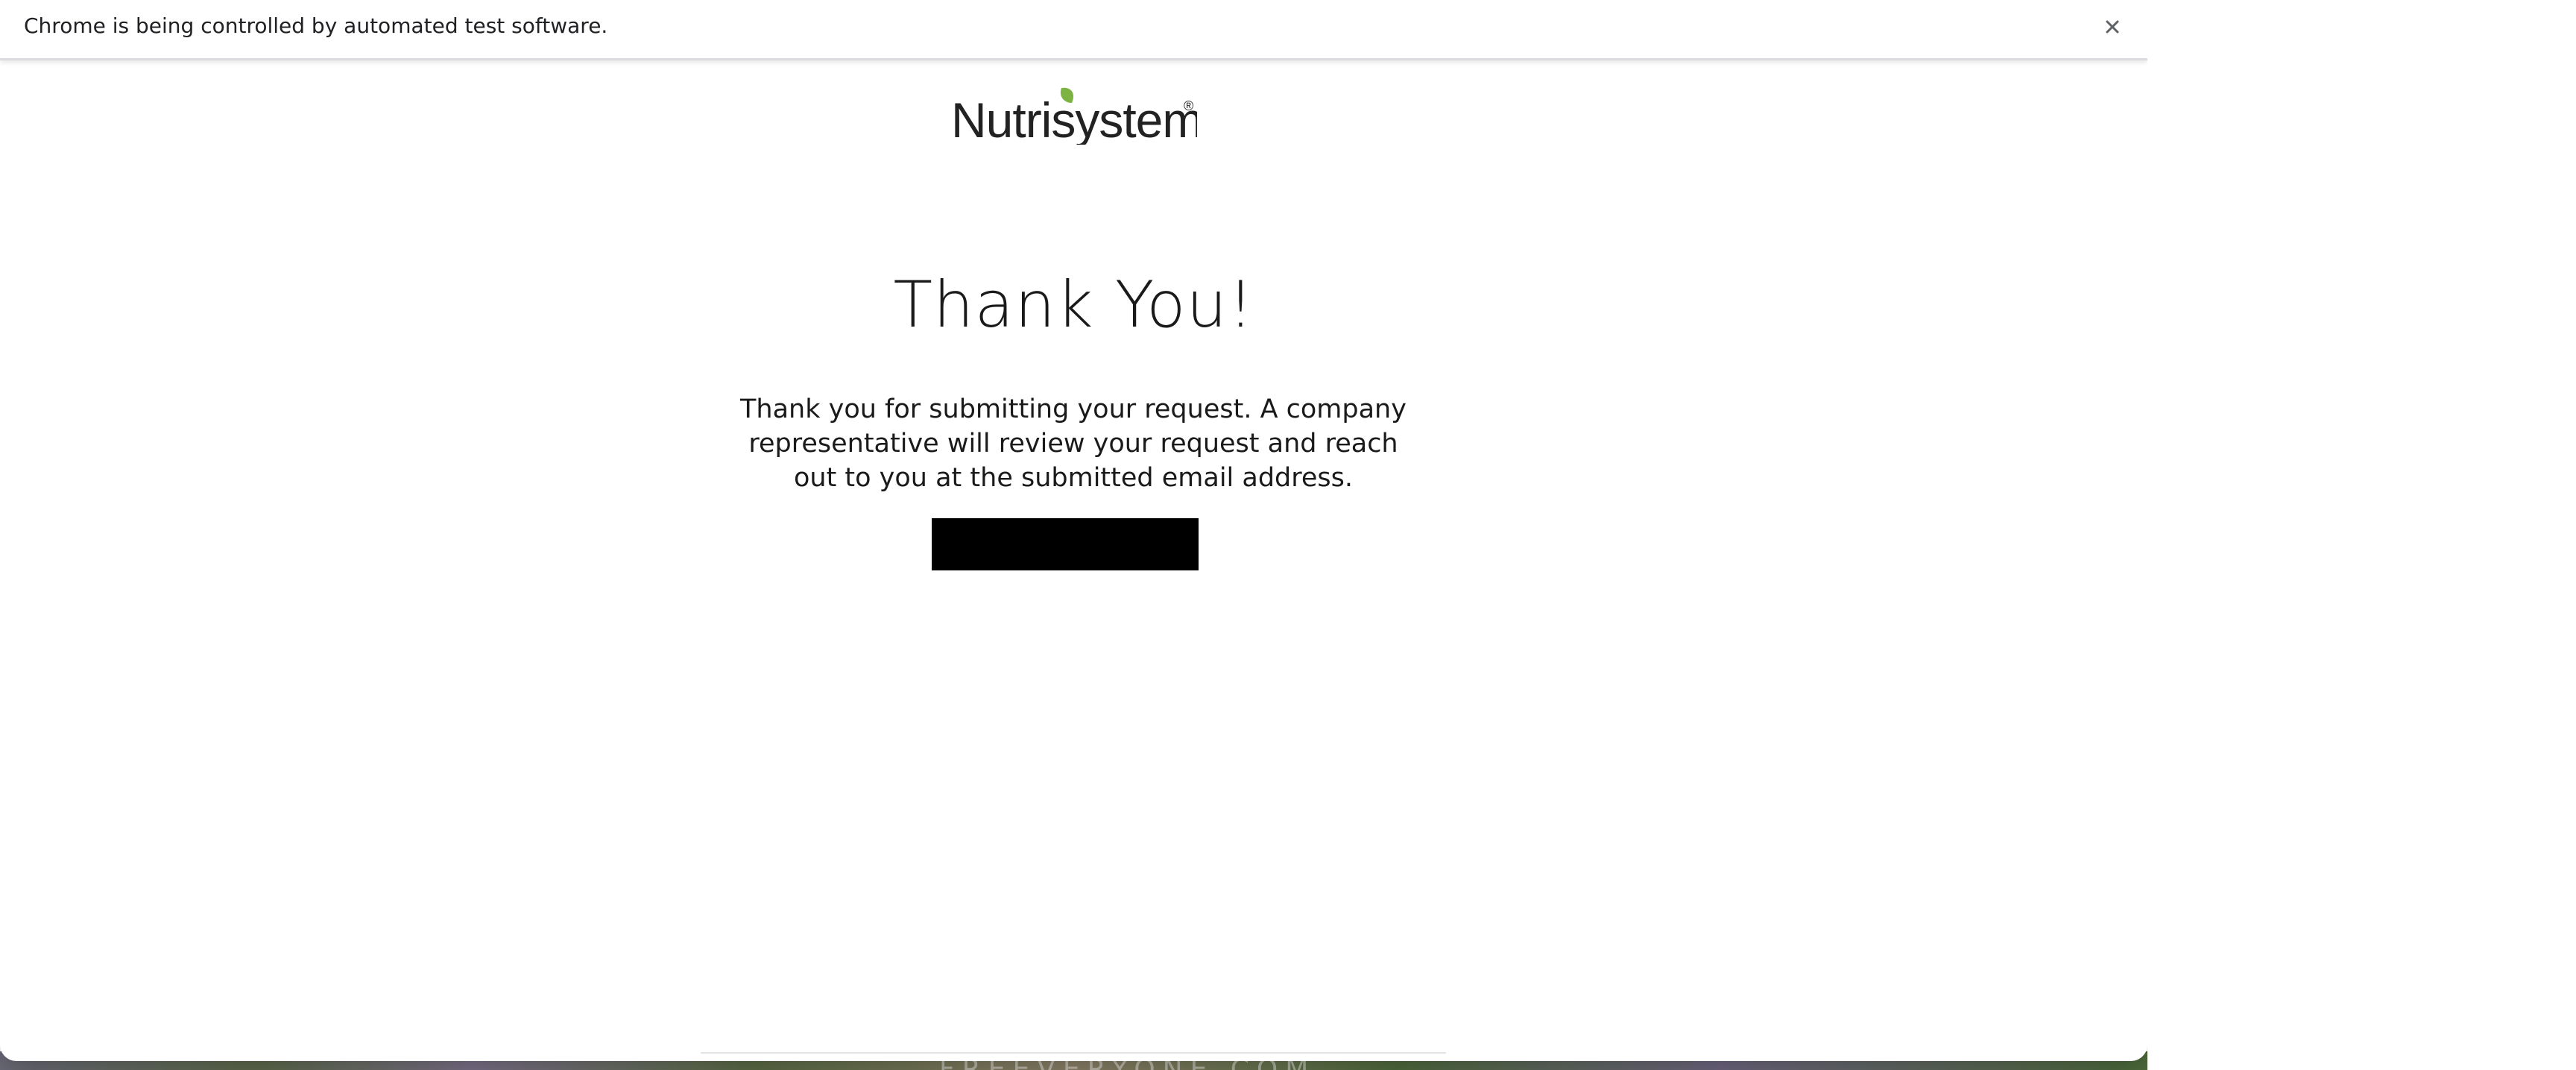  I want to click on page-title: Thank You!, so click(1073, 305).